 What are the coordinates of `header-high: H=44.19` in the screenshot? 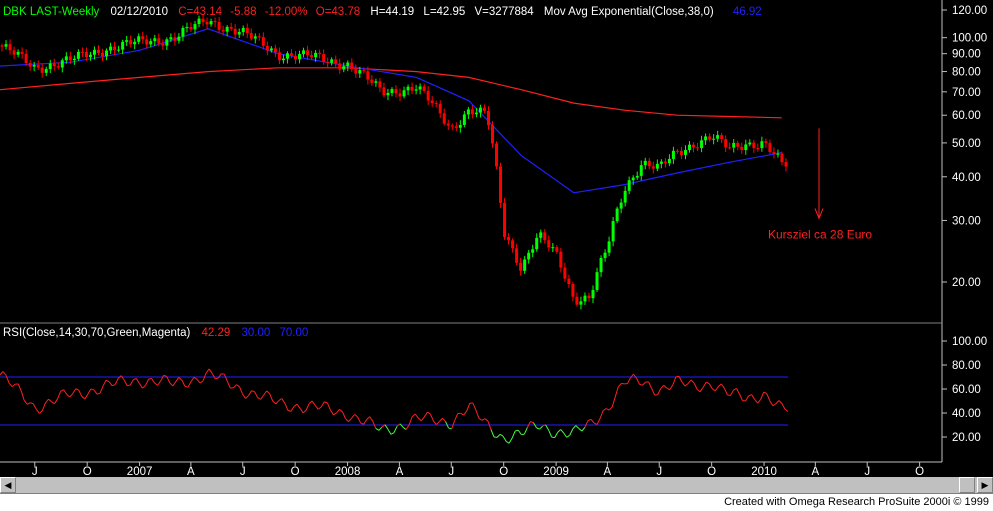 It's located at (392, 12).